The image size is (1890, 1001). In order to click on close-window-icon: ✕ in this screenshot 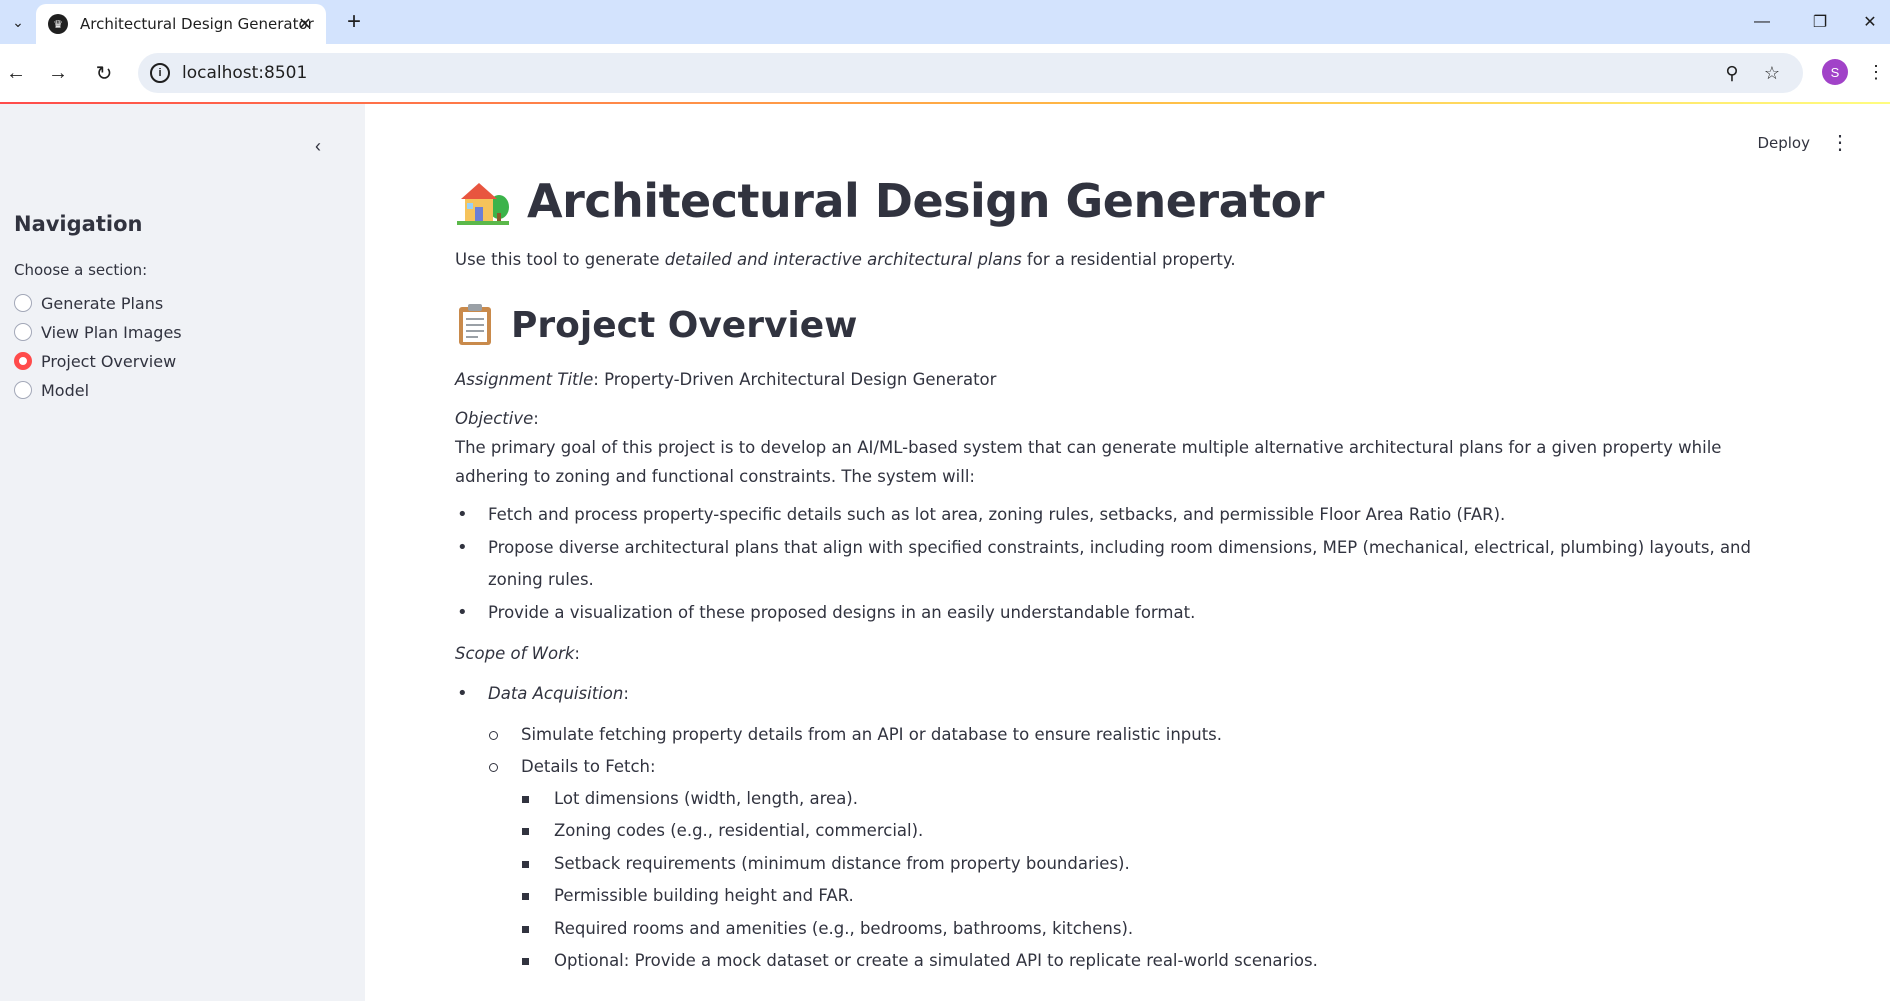, I will do `click(1870, 22)`.